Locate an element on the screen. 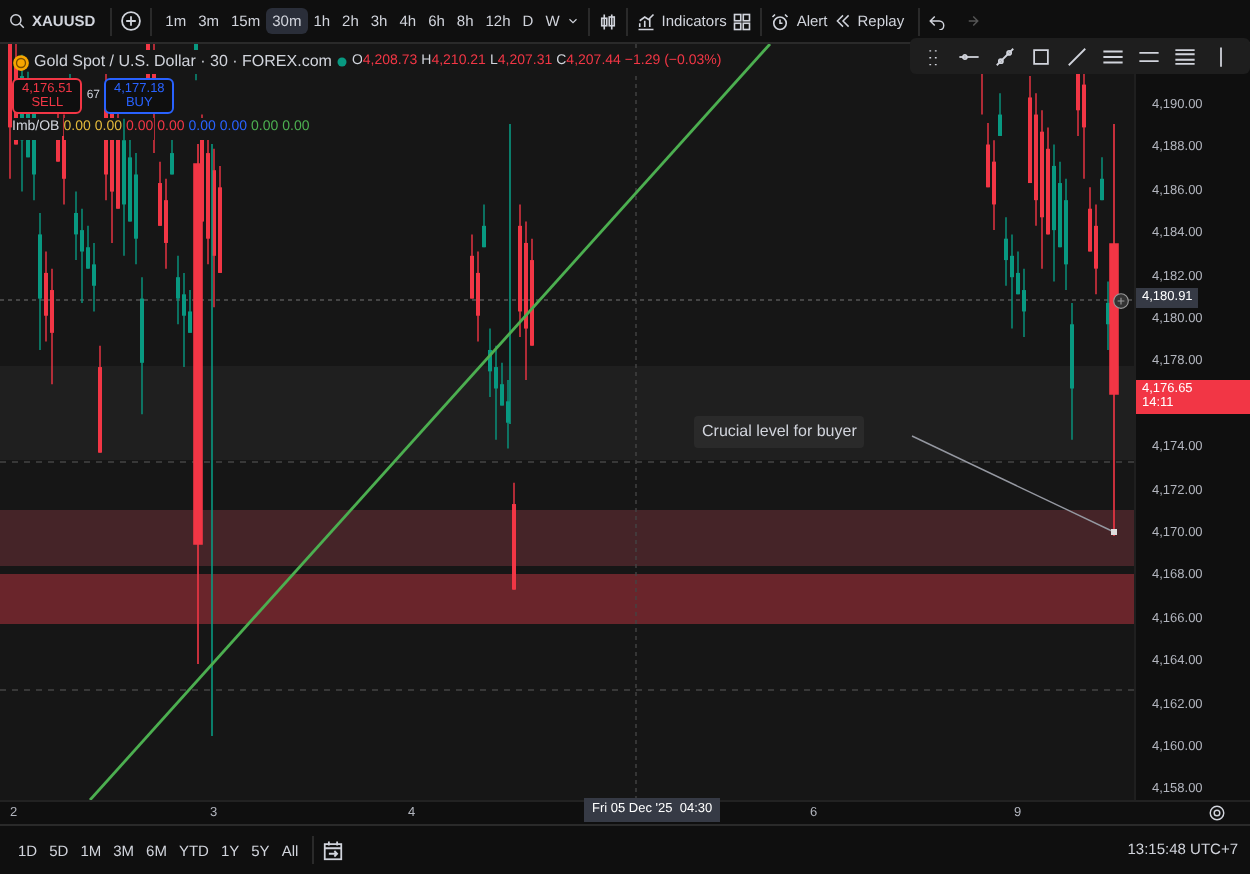 The width and height of the screenshot is (1250, 874). lines-icon is located at coordinates (1185, 56).